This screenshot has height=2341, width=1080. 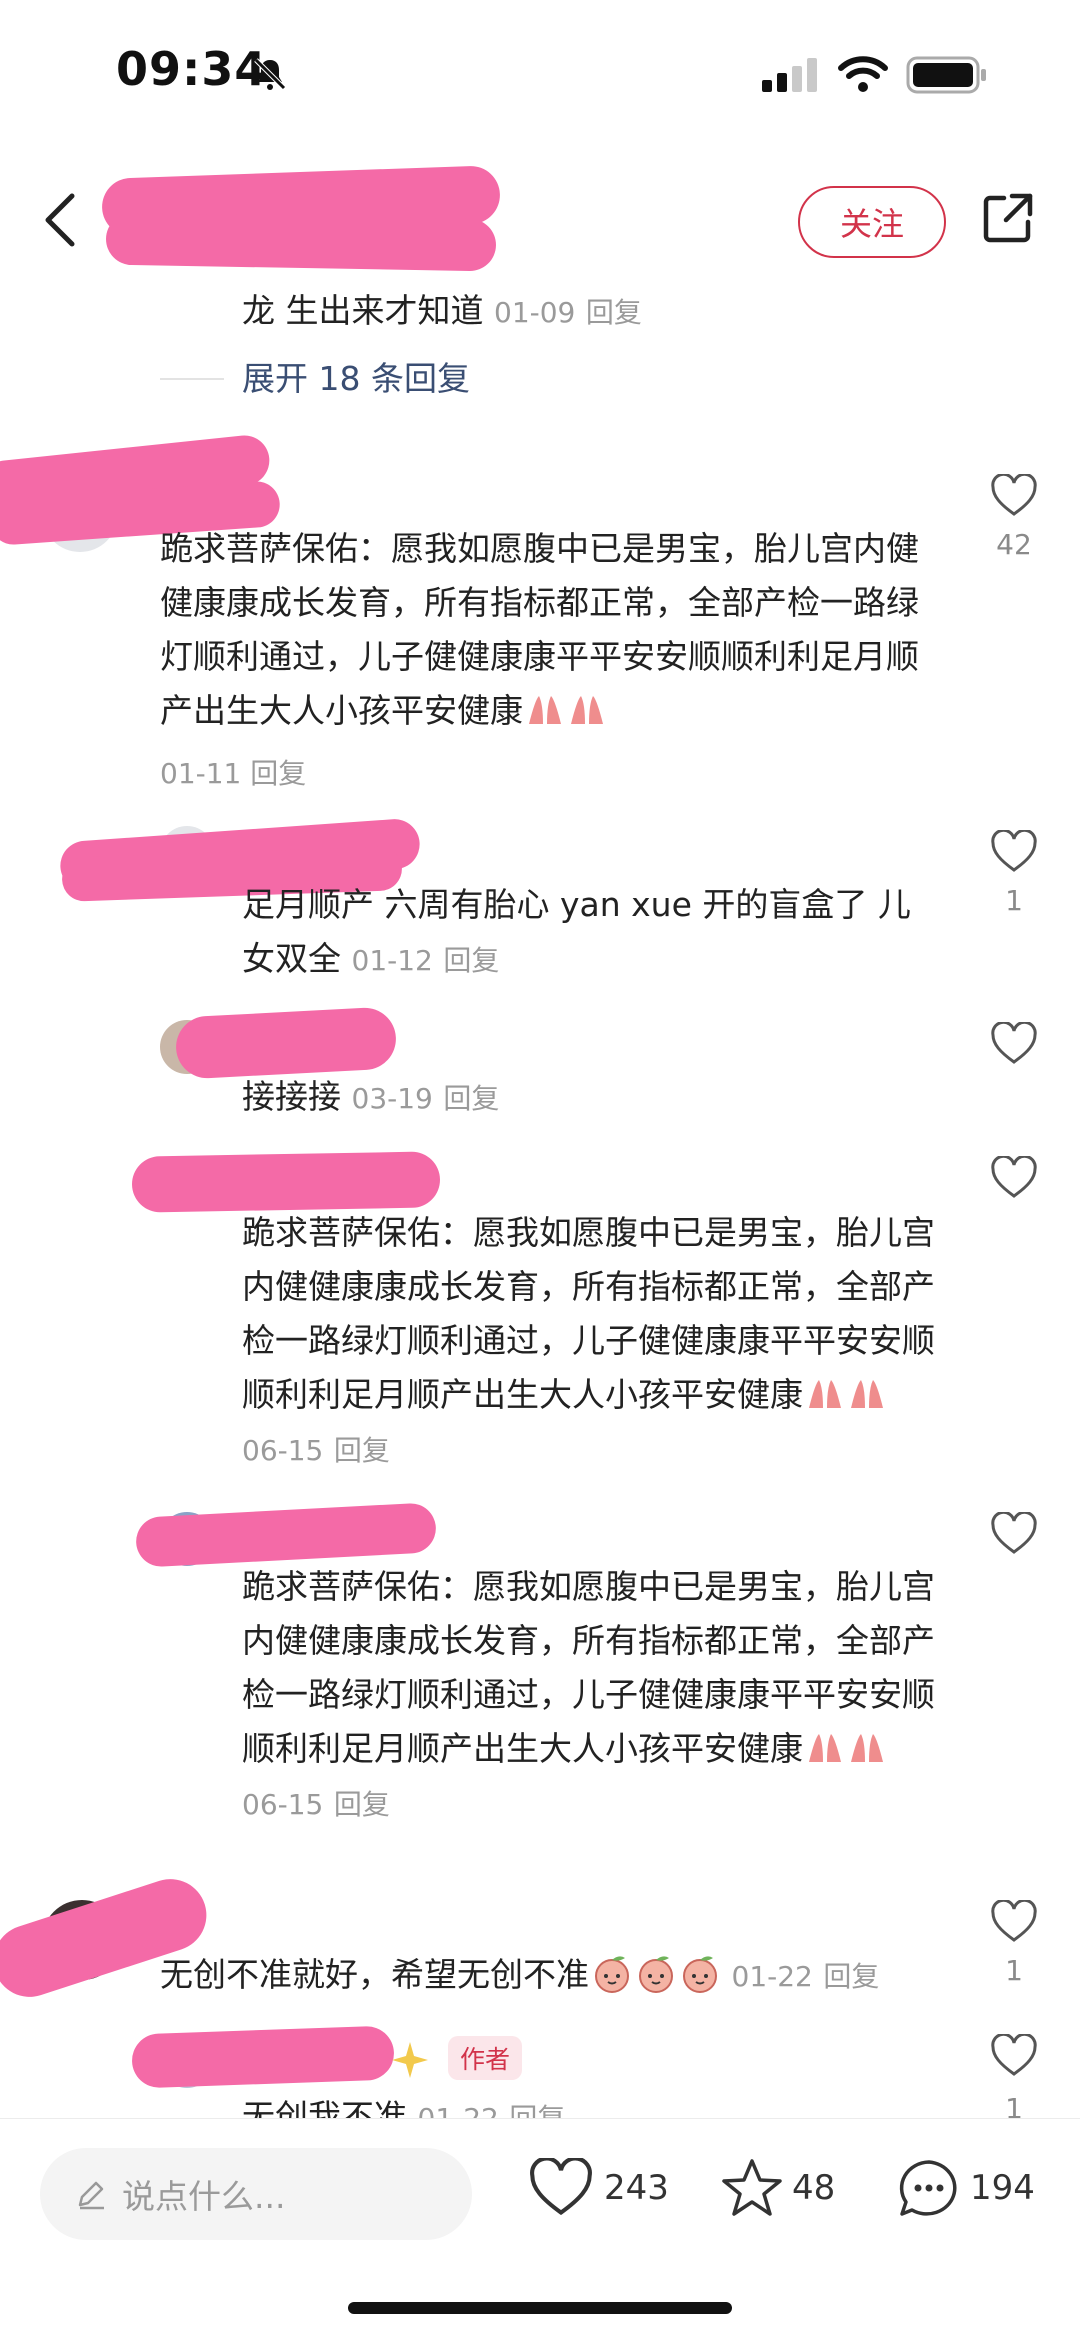 I want to click on comment-text: 足月顺产 六周有胎心 yan xue 开的盲盒了 儿女双全 01-12 回复, so click(x=592, y=933).